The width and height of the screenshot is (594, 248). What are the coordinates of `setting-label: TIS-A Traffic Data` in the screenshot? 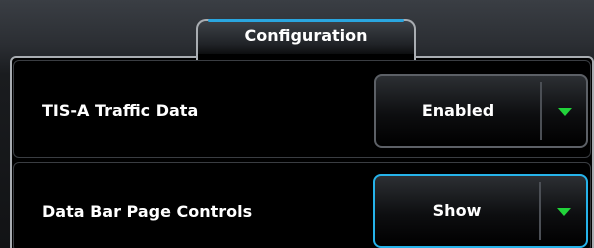 It's located at (120, 110).